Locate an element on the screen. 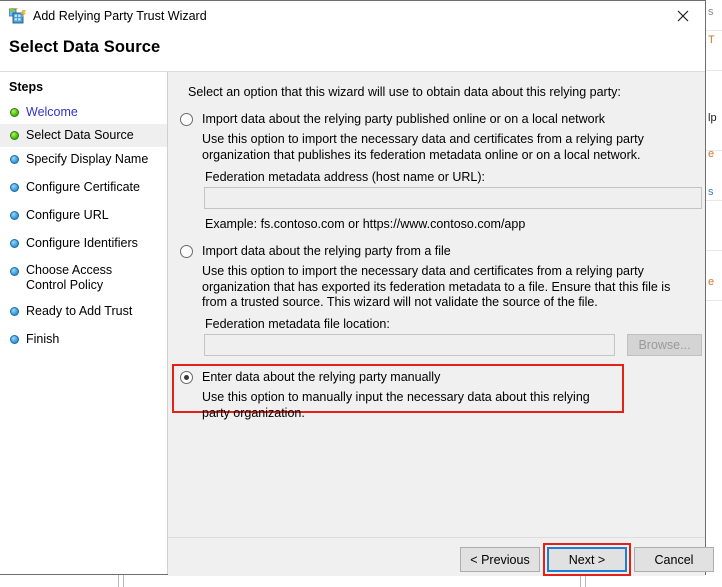  sidebar-item-welcome: Welcome is located at coordinates (83, 113).